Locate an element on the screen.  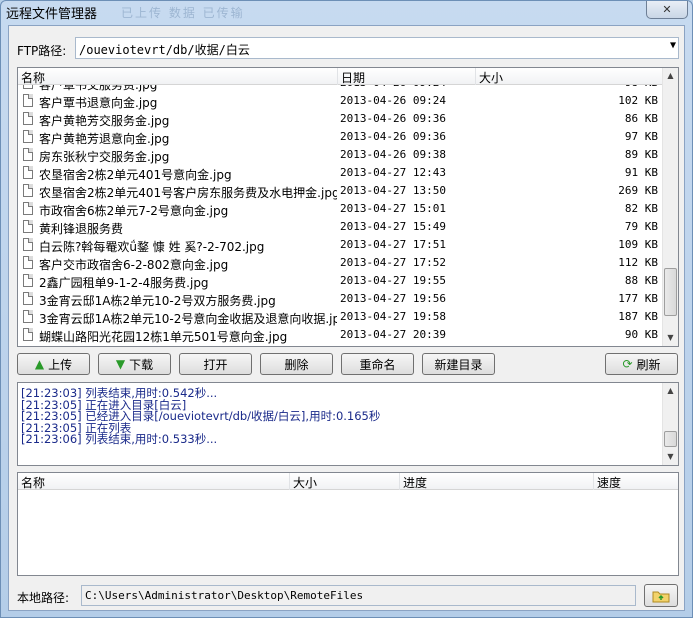
column-header-size: 大小 is located at coordinates (569, 76).